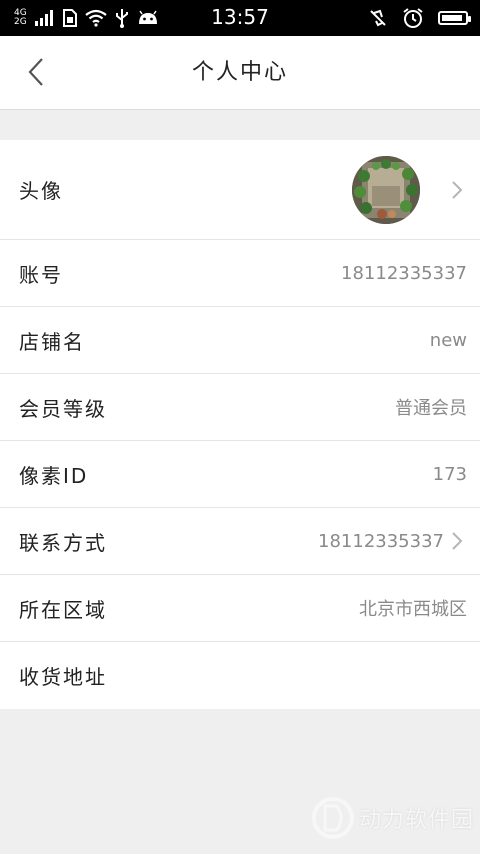  I want to click on status-right, so click(419, 18).